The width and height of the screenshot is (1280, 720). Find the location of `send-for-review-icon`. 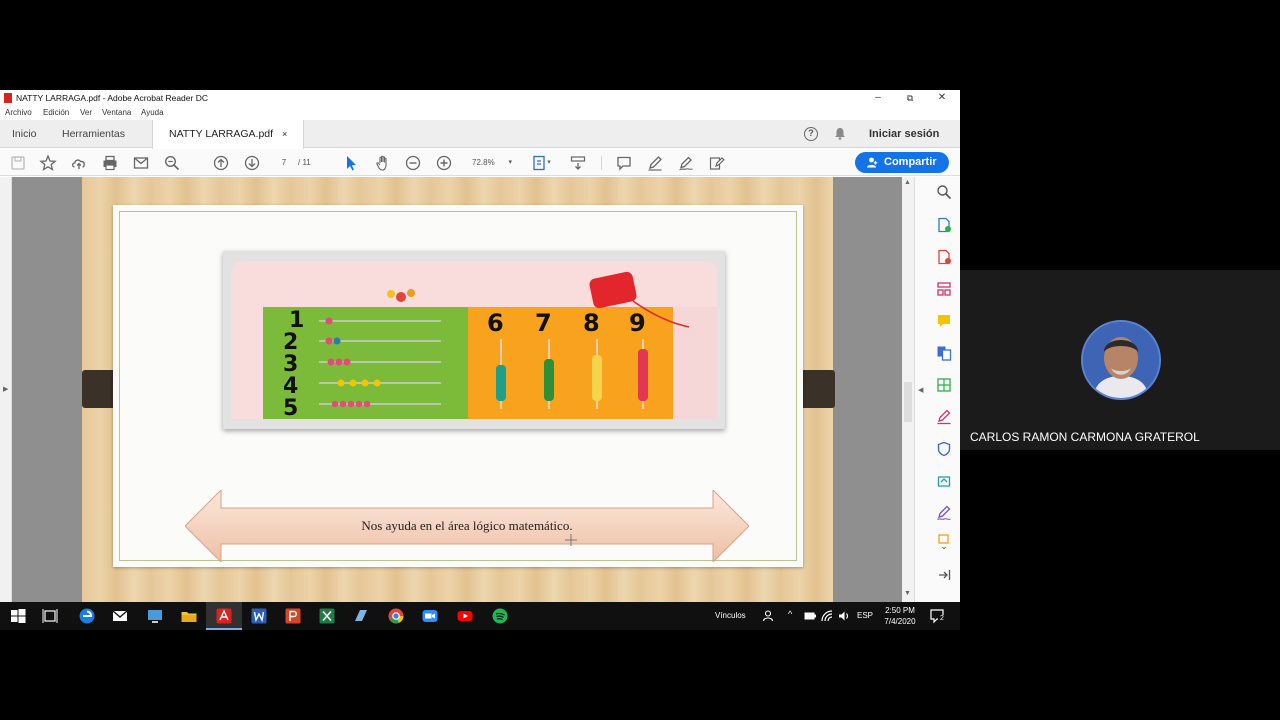

send-for-review-icon is located at coordinates (944, 481).